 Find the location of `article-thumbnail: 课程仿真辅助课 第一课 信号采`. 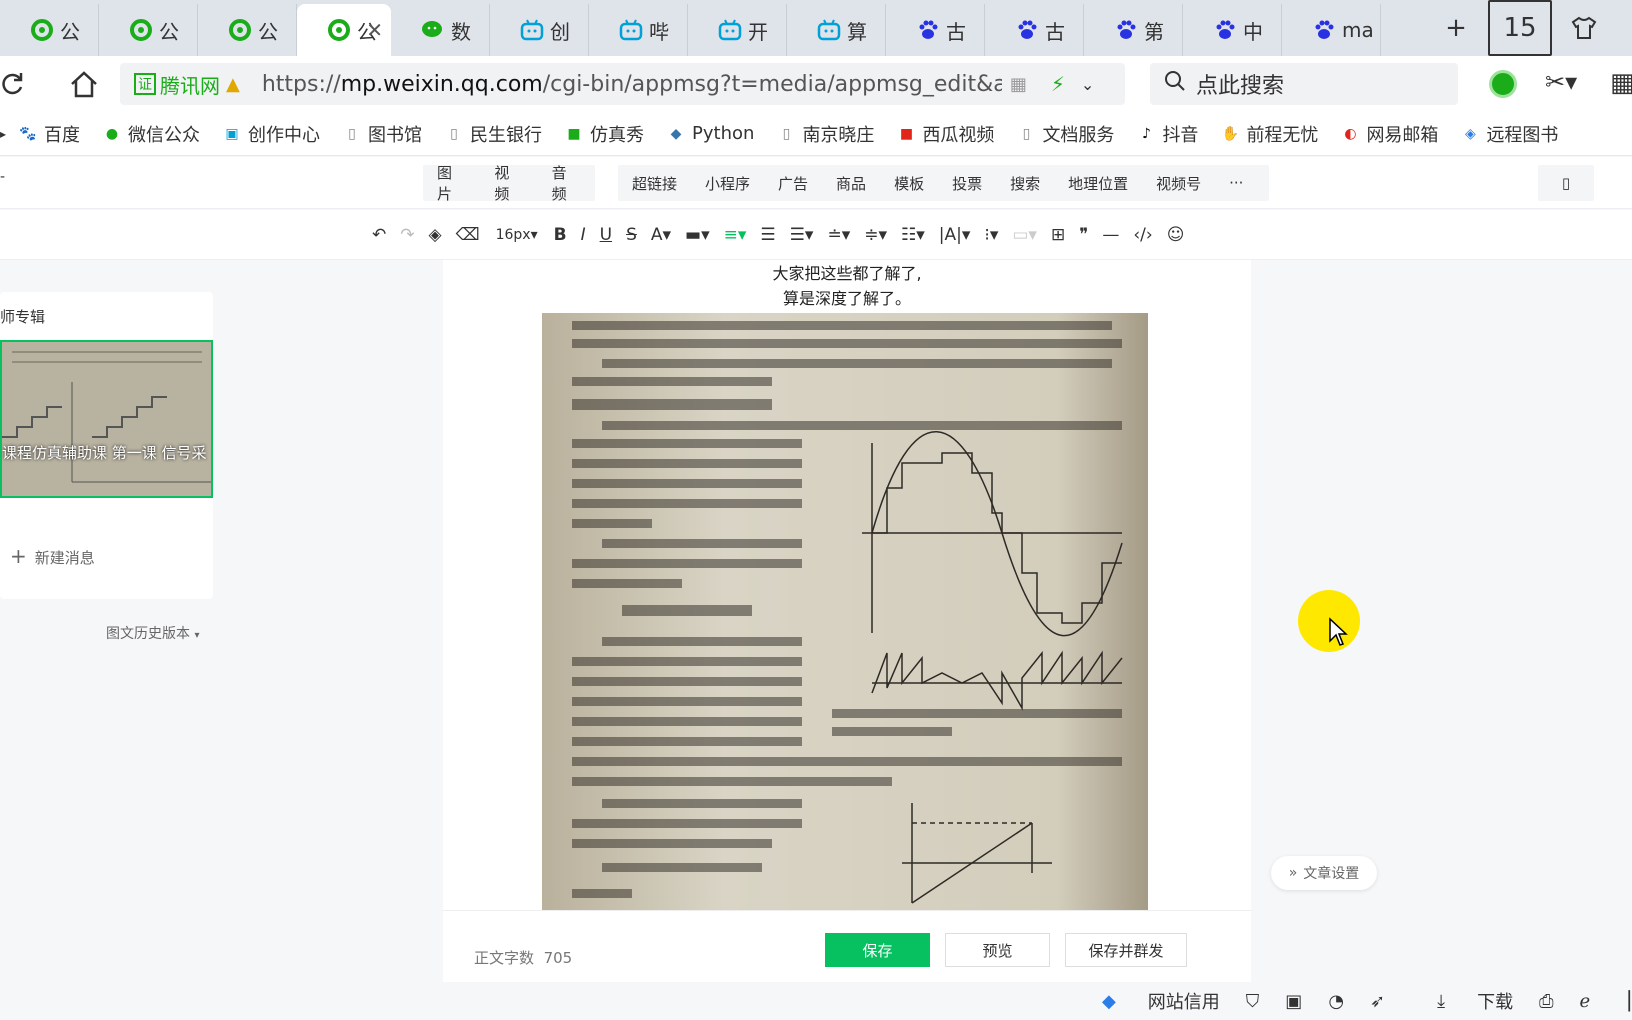

article-thumbnail: 课程仿真辅助课 第一课 信号采 is located at coordinates (106, 419).